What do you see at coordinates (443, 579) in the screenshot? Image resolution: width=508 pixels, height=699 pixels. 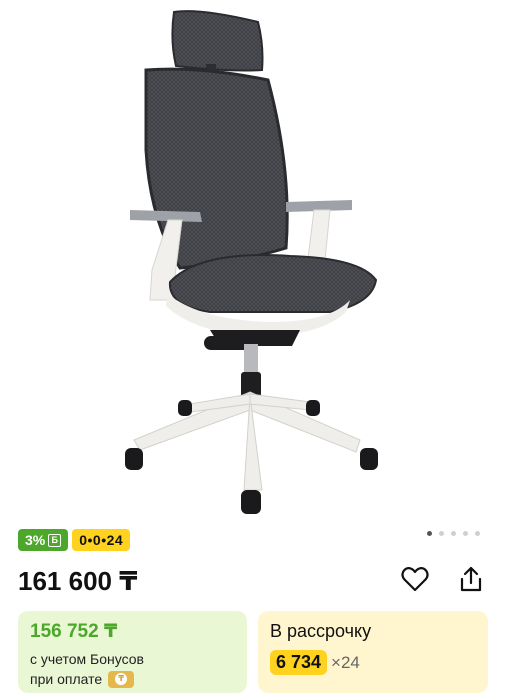 I see `product-actions` at bounding box center [443, 579].